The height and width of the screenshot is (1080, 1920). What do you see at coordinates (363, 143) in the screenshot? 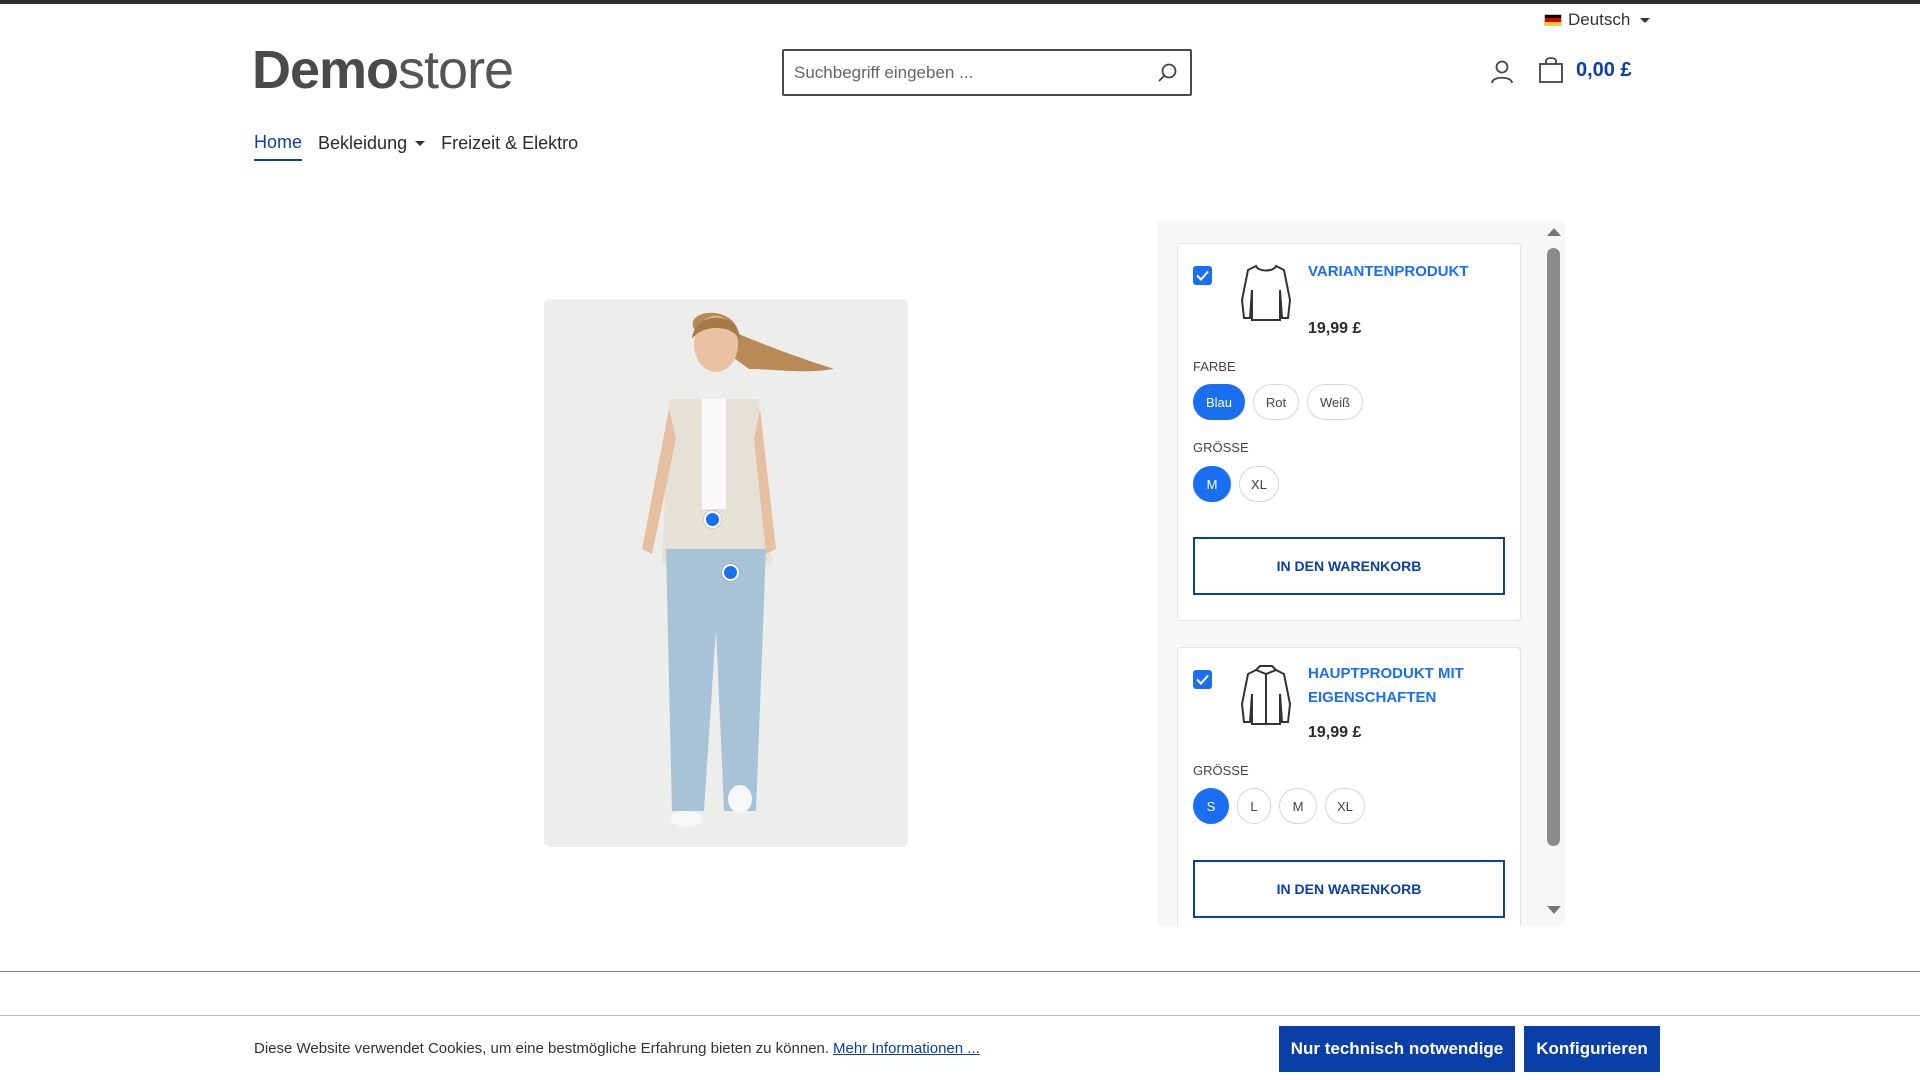
I see `nav-item-label: Bekleidung` at bounding box center [363, 143].